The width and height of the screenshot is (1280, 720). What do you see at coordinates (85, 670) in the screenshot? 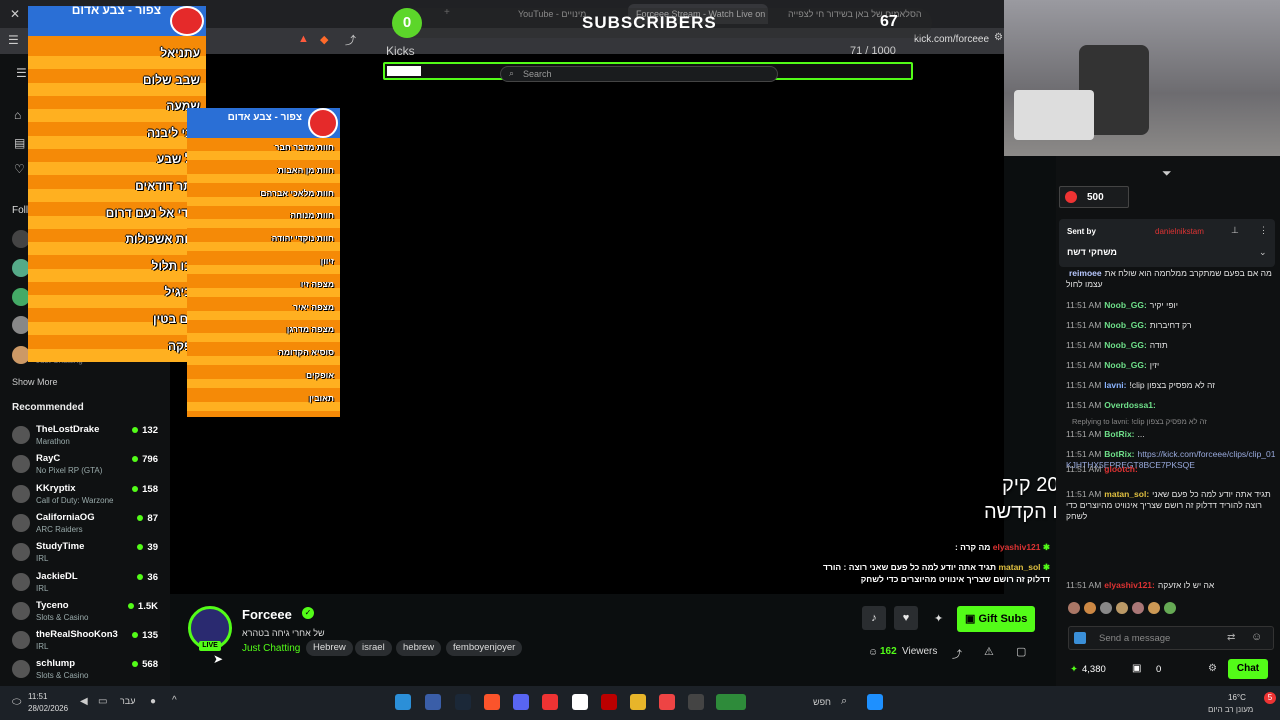
I see `recommended-channel: schlump Slots & Casino 568` at bounding box center [85, 670].